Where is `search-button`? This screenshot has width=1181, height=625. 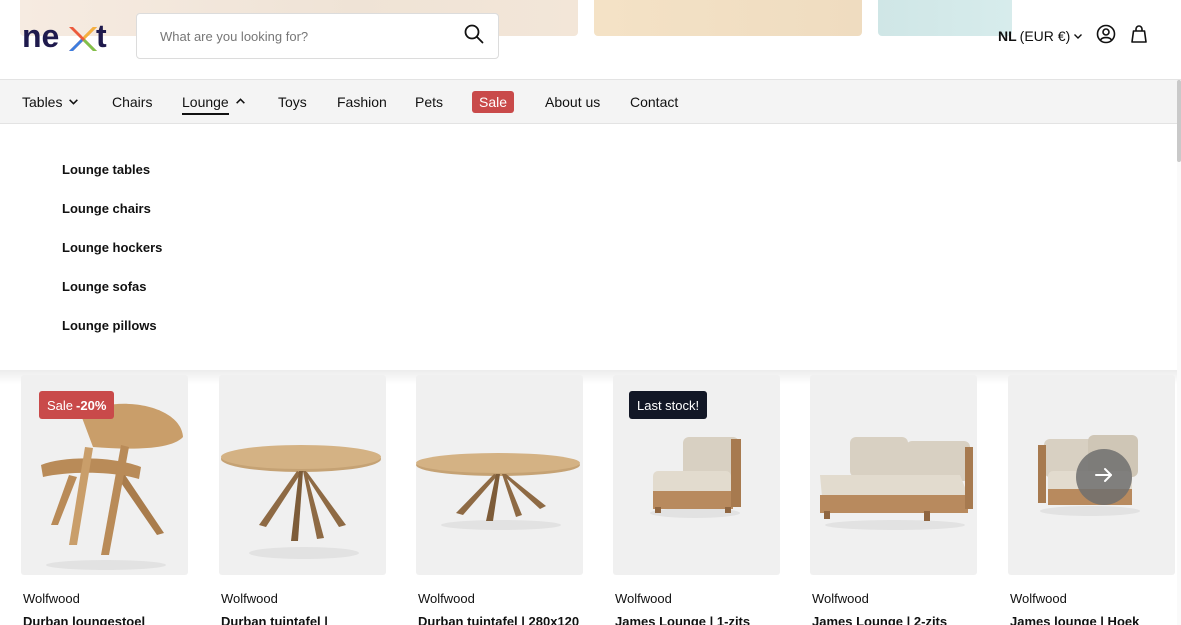 search-button is located at coordinates (474, 36).